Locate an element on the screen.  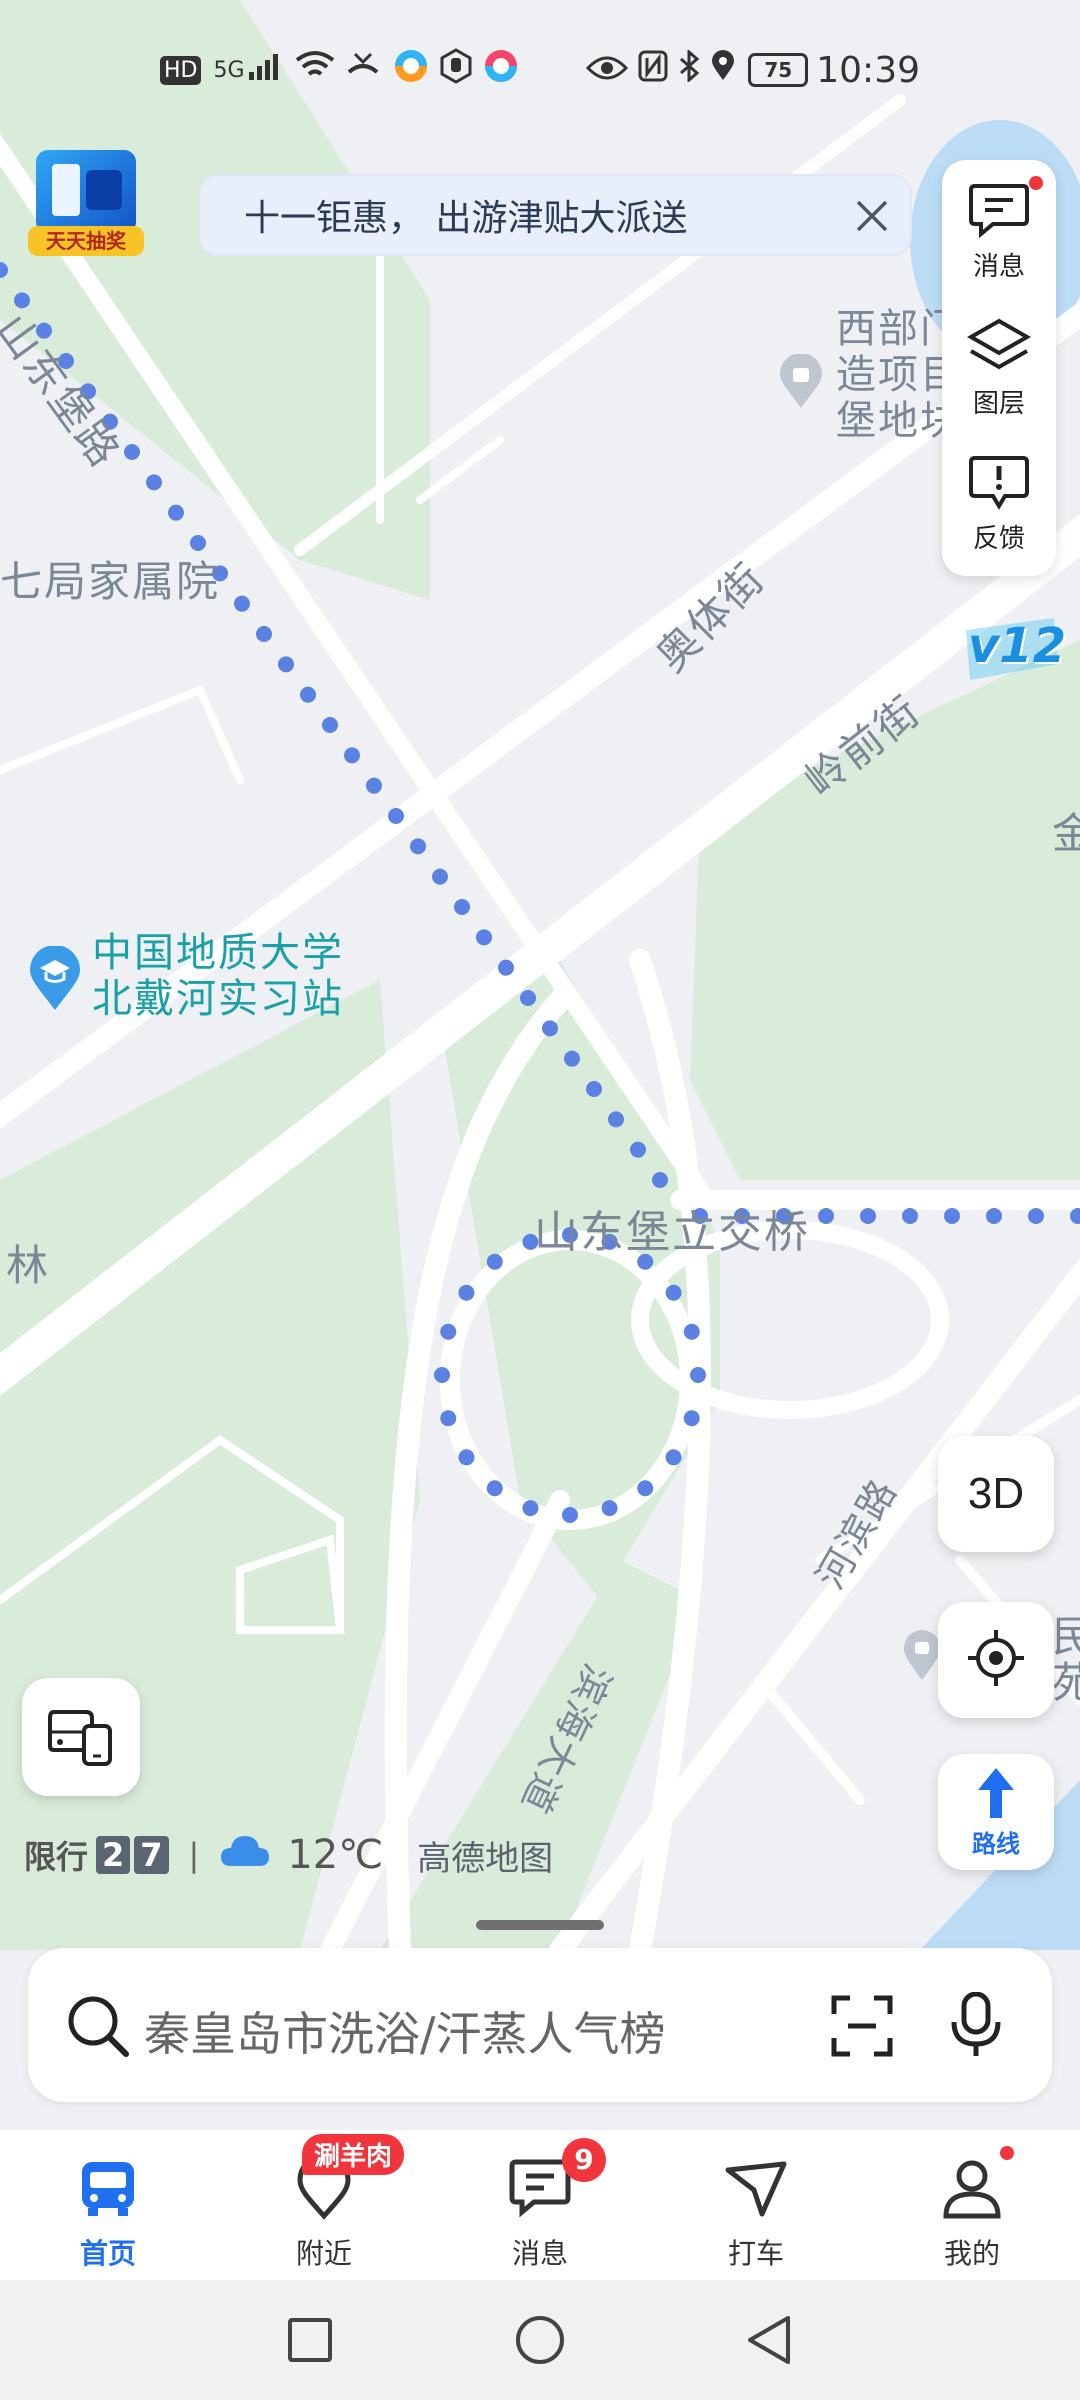
restriction-digit: 7 is located at coordinates (151, 1855).